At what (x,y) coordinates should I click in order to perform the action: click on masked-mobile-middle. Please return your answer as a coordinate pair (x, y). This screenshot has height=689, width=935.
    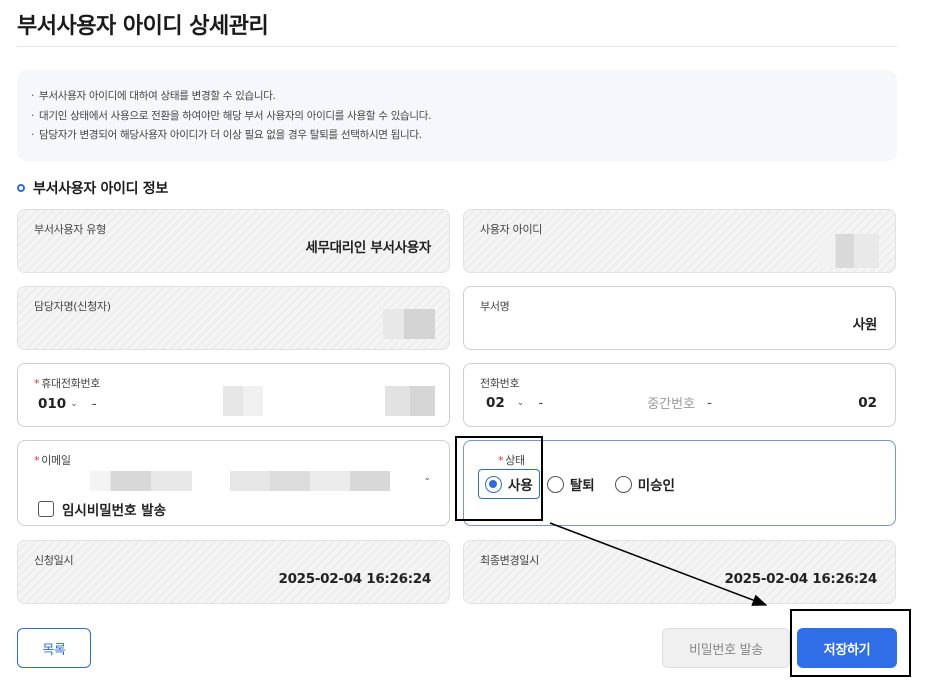
    Looking at the image, I should click on (243, 401).